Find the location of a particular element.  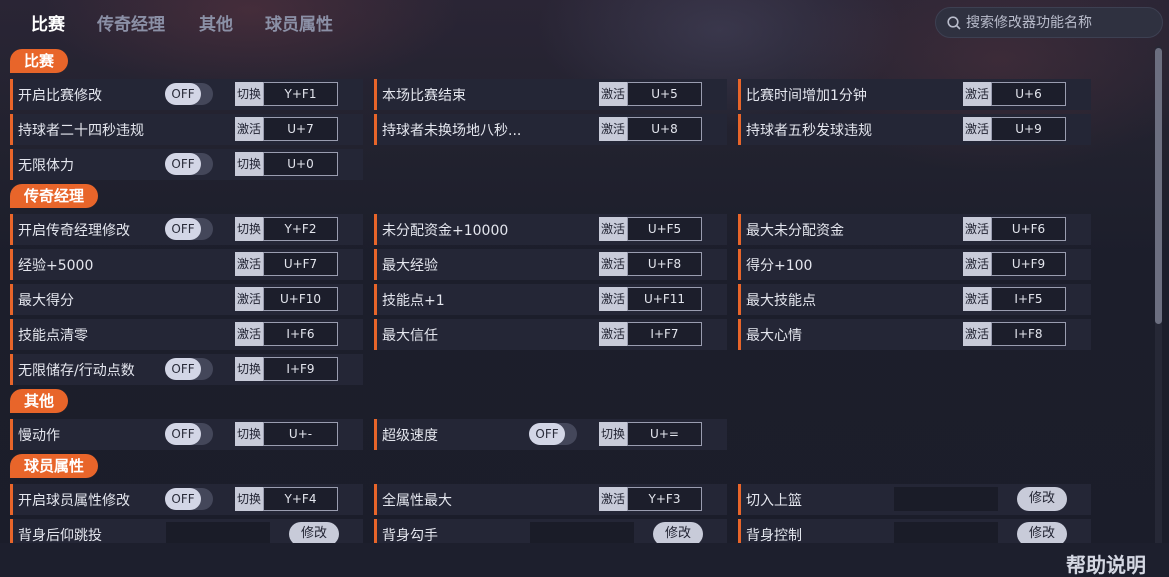

feature-row: 最大心情 激活 I+F8 is located at coordinates (914, 334).